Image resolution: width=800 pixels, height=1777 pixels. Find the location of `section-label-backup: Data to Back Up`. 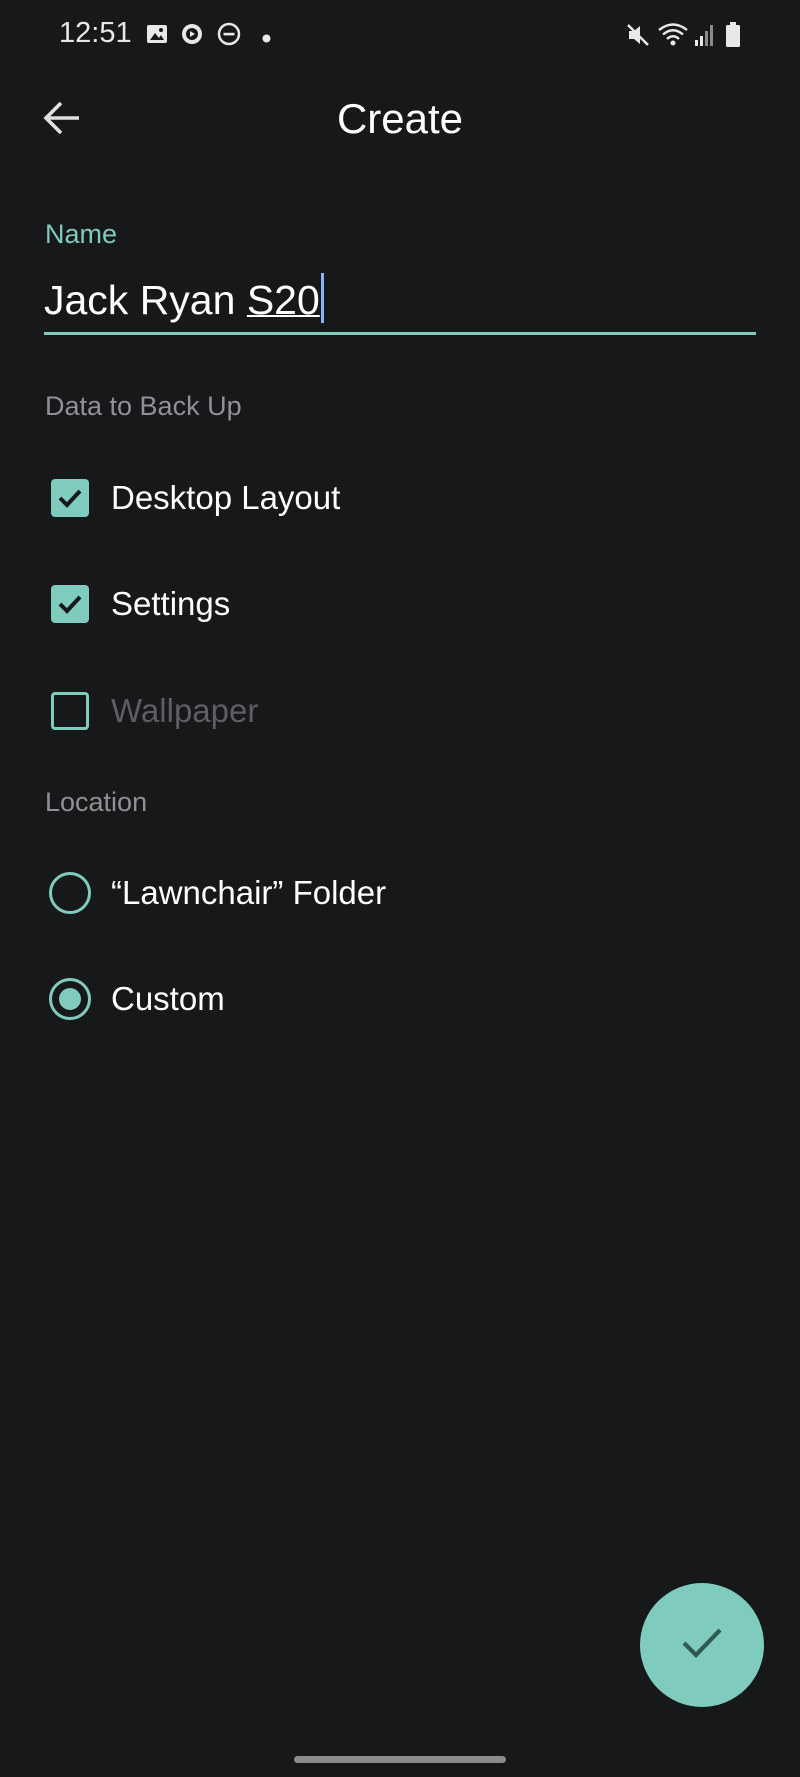

section-label-backup: Data to Back Up is located at coordinates (143, 406).